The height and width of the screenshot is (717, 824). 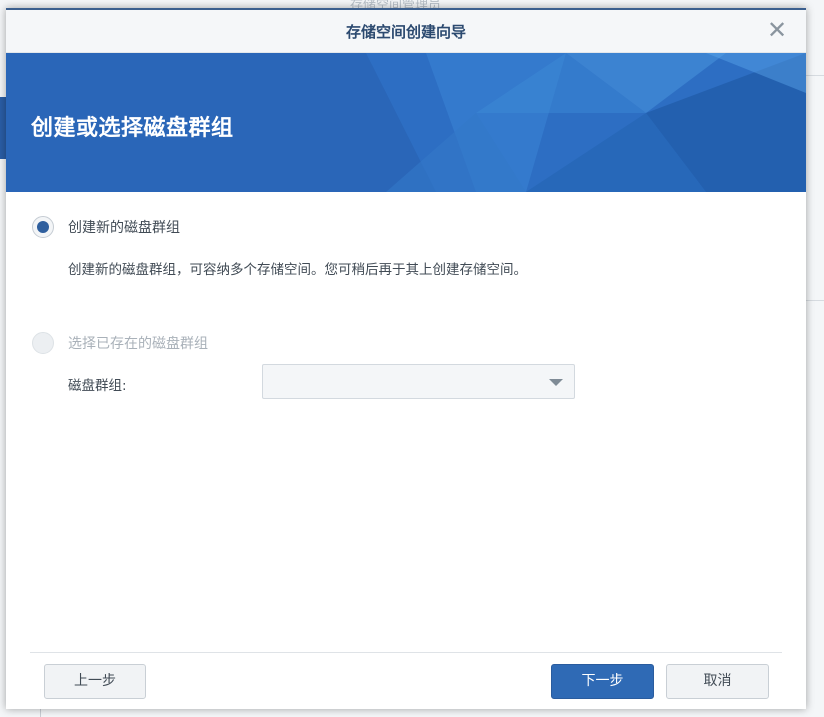 What do you see at coordinates (95, 681) in the screenshot?
I see `previous-button: 上一步` at bounding box center [95, 681].